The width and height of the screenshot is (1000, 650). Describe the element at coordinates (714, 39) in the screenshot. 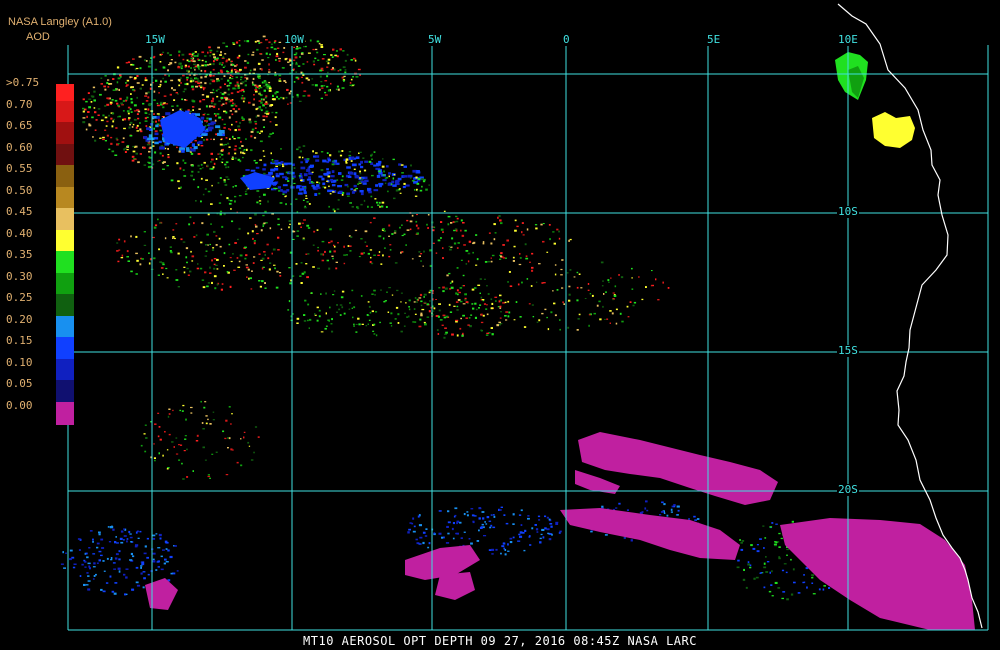

I see `lon-label-5e: 5E` at that location.